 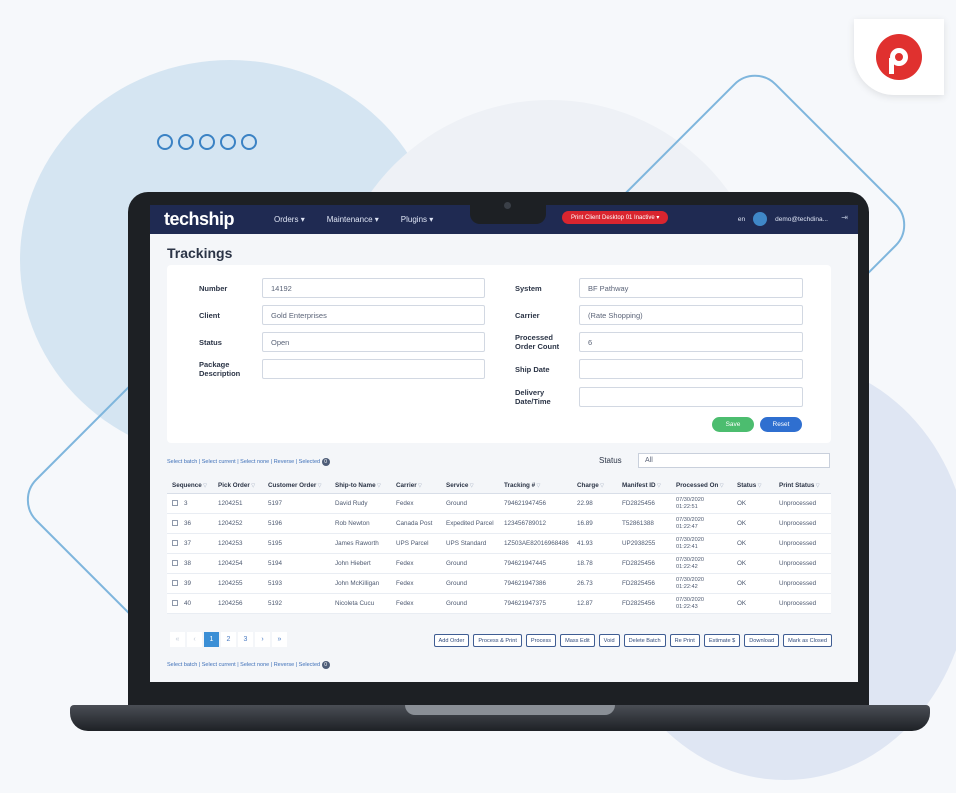 What do you see at coordinates (373, 342) in the screenshot?
I see `status-field: Open` at bounding box center [373, 342].